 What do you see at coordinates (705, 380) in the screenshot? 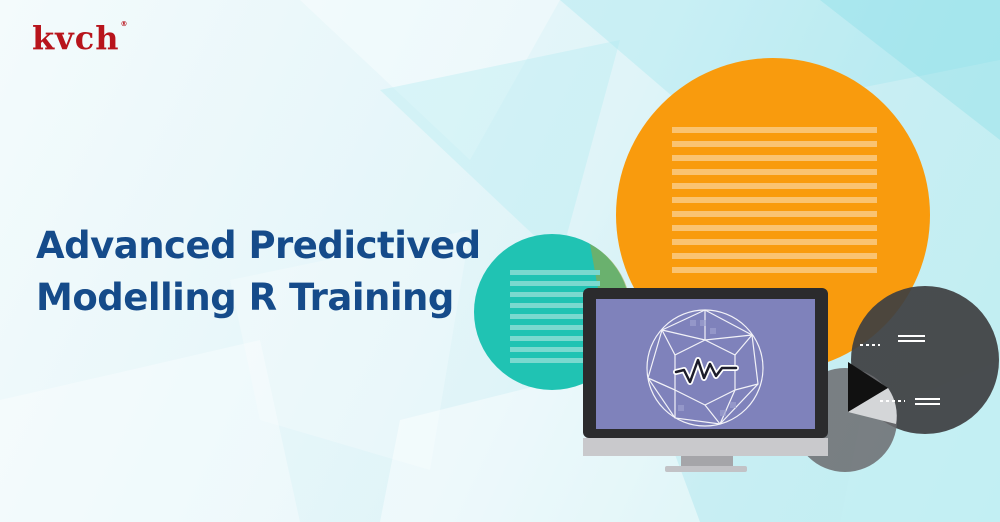
I see `monitor-icon` at bounding box center [705, 380].